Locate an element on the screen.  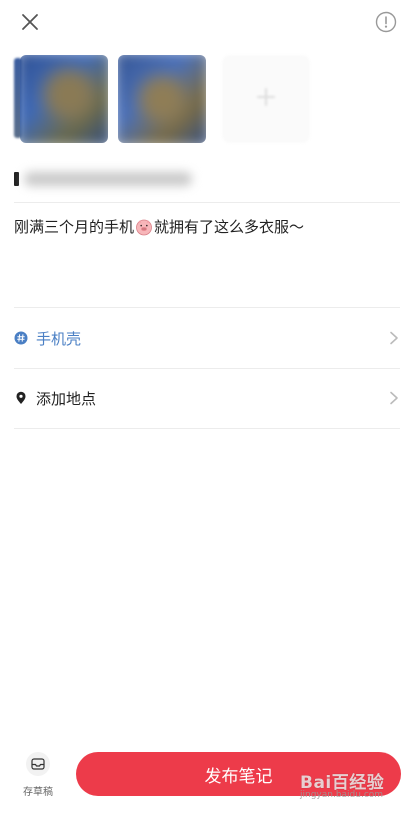
draft-icon-circle is located at coordinates (38, 764).